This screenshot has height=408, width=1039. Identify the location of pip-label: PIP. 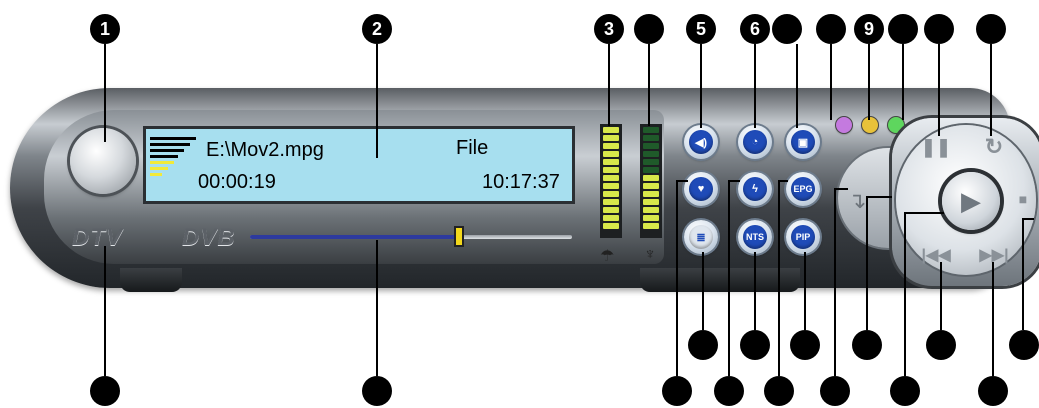
(803, 237).